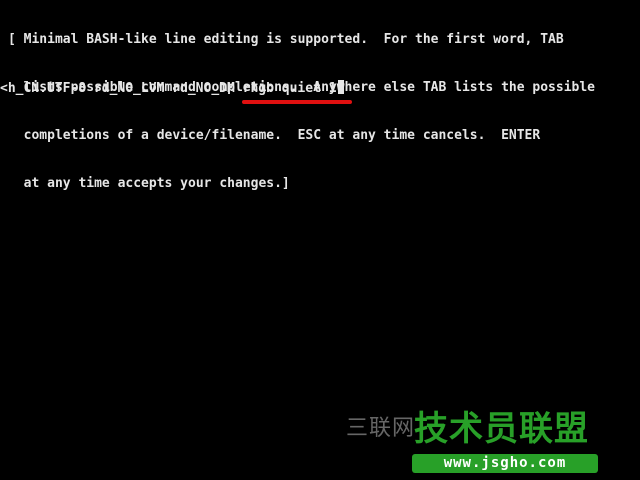 The height and width of the screenshot is (480, 640). What do you see at coordinates (149, 183) in the screenshot?
I see `help-line-4: at any time accepts your changes.]` at bounding box center [149, 183].